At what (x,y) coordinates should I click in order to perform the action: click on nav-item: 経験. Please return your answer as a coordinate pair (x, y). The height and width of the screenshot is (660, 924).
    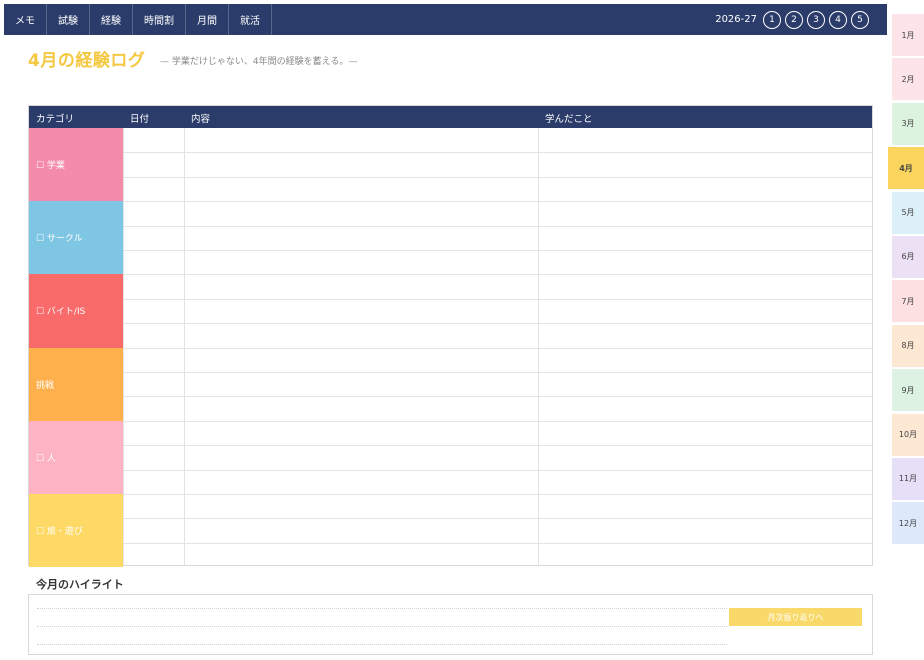
    Looking at the image, I should click on (111, 19).